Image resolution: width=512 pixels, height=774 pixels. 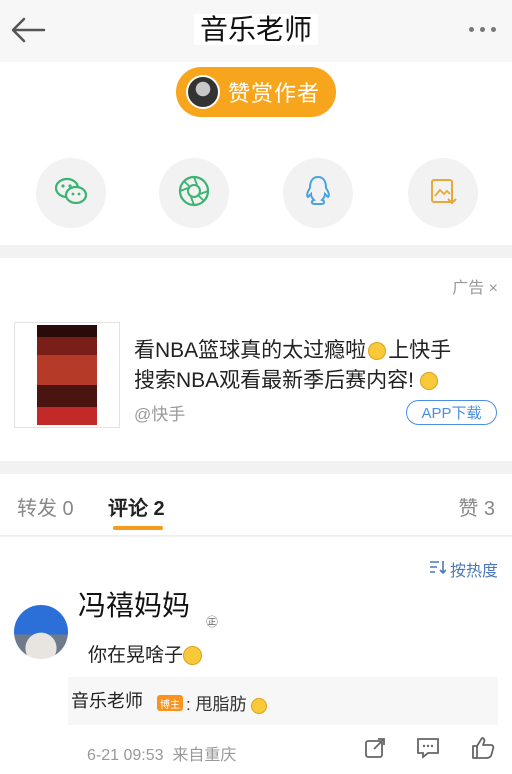 I want to click on share-out-icon, so click(x=375, y=750).